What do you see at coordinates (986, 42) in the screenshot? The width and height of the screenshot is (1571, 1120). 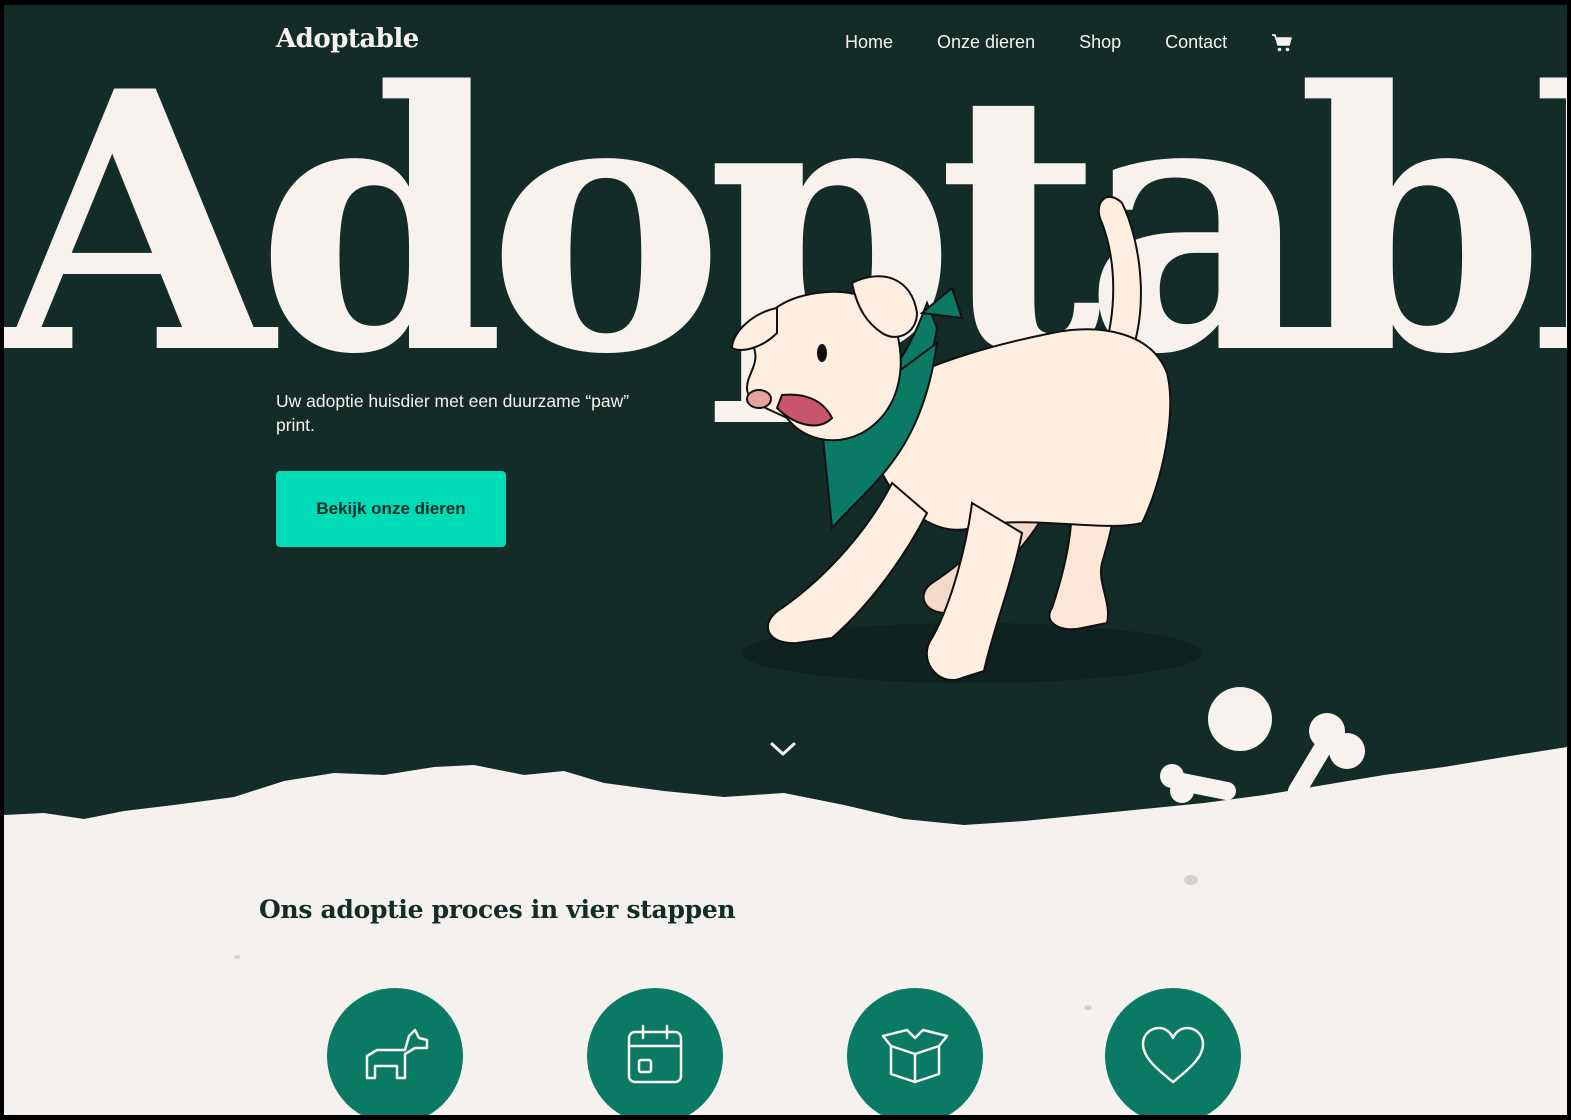 I see `nav-onze-dieren: Onze dieren` at bounding box center [986, 42].